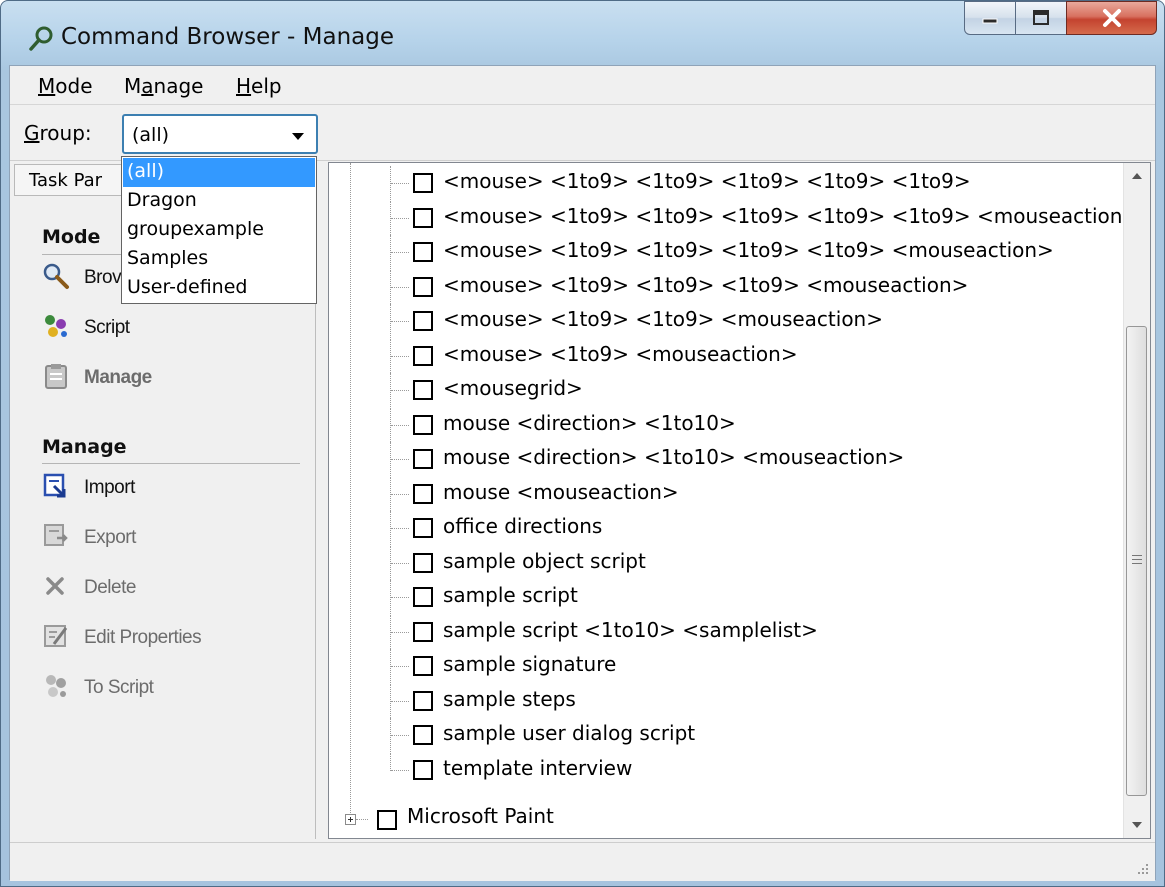  Describe the element at coordinates (109, 487) in the screenshot. I see `task-import-label: Import` at that location.